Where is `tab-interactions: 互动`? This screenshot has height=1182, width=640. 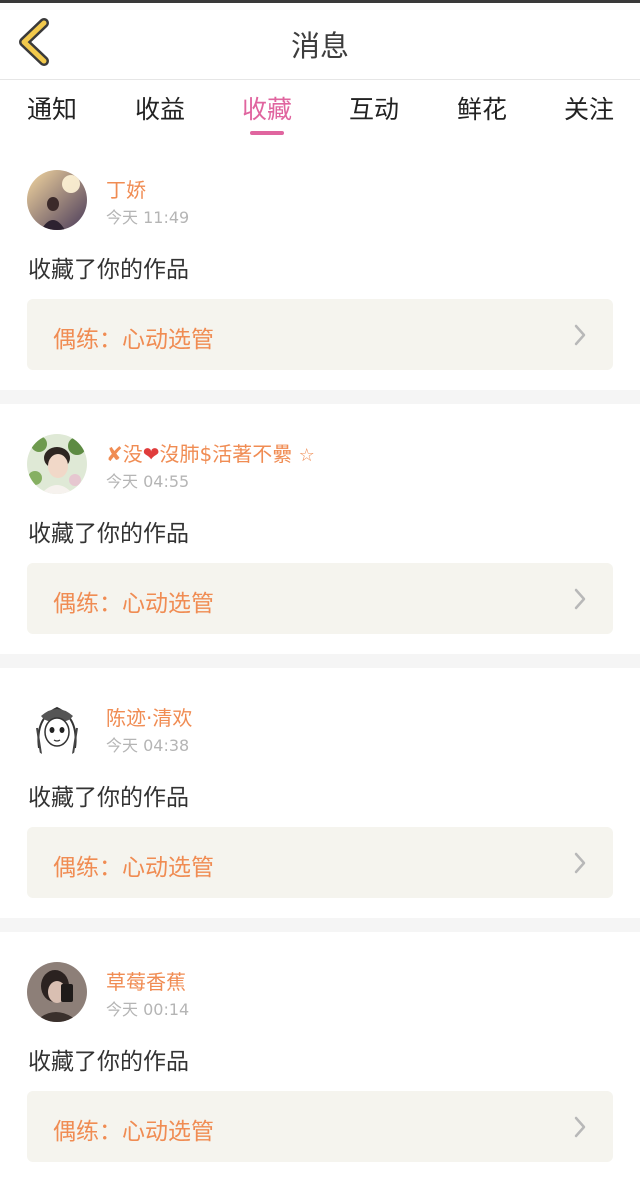
tab-interactions: 互动 is located at coordinates (374, 112).